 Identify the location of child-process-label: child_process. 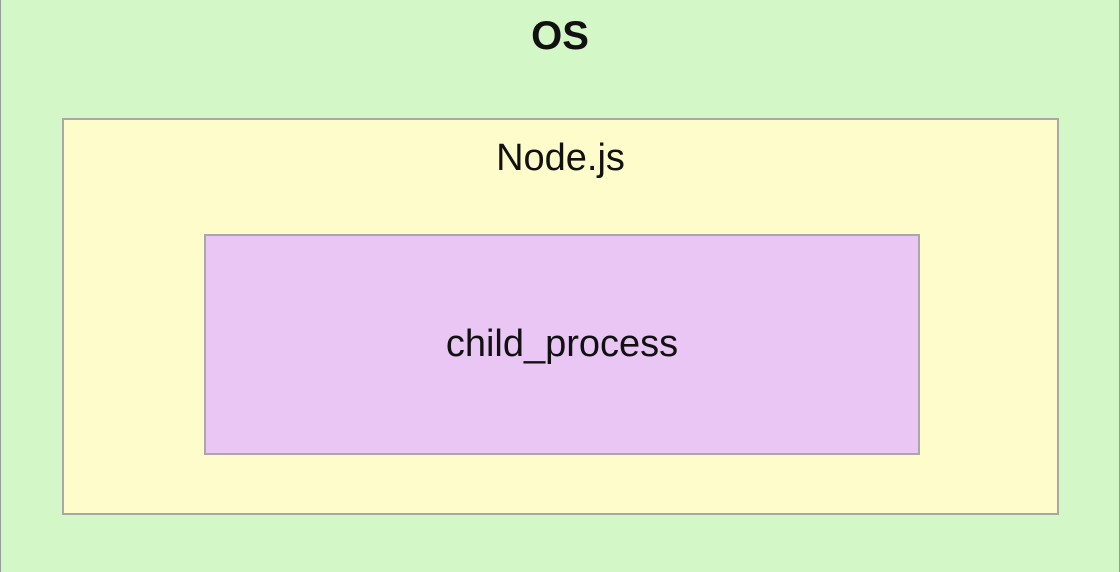
(562, 344).